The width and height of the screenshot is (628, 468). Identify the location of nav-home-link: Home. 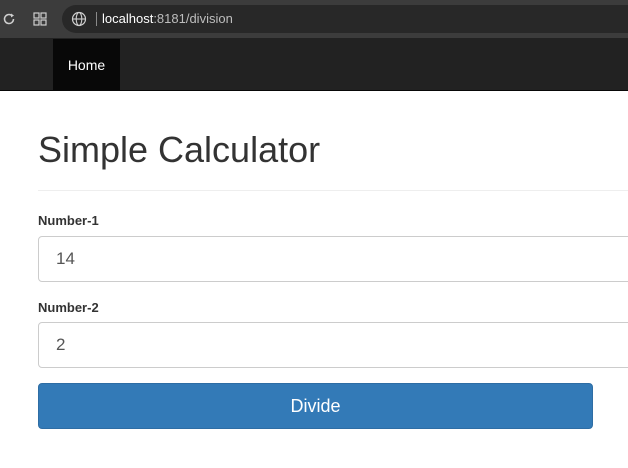
(86, 64).